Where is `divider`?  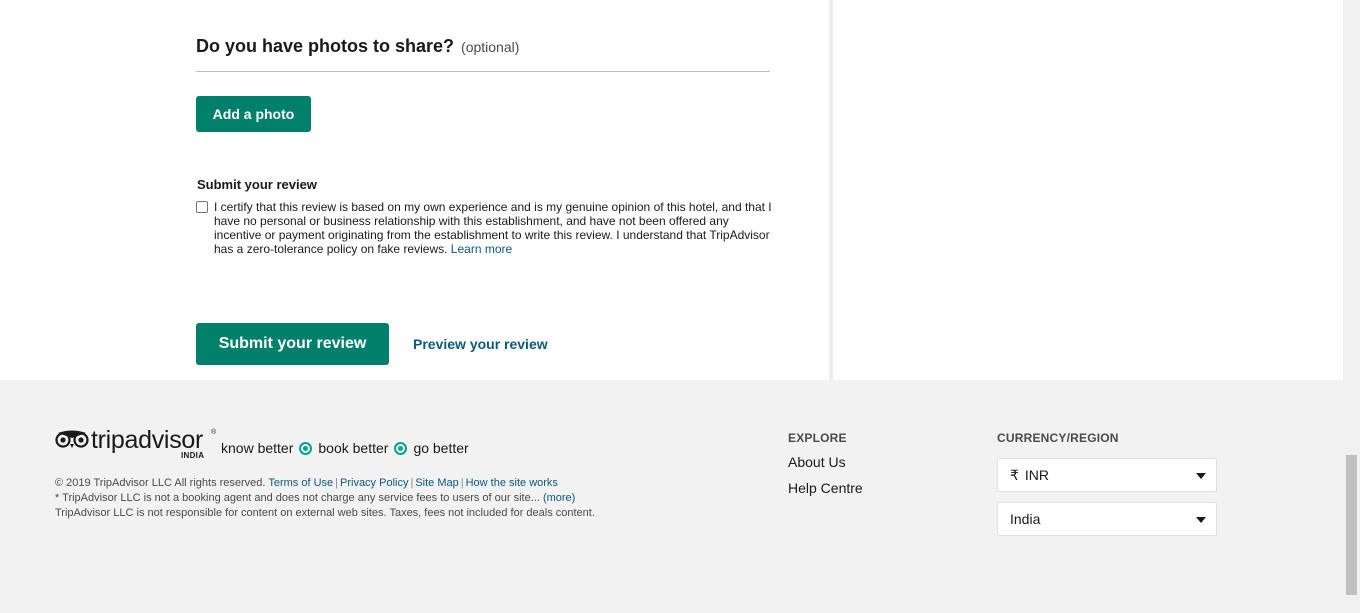
divider is located at coordinates (483, 71).